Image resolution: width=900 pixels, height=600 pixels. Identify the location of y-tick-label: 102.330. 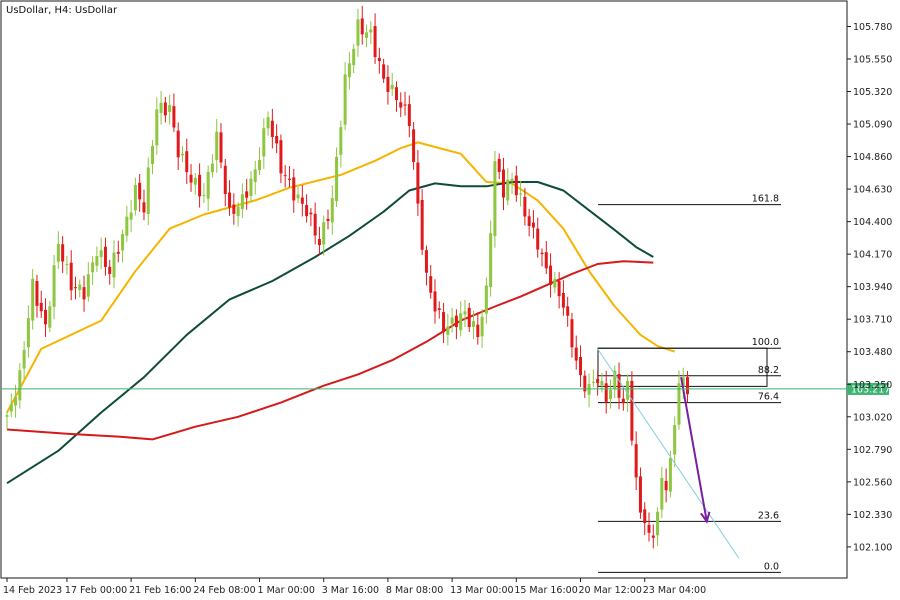
(872, 515).